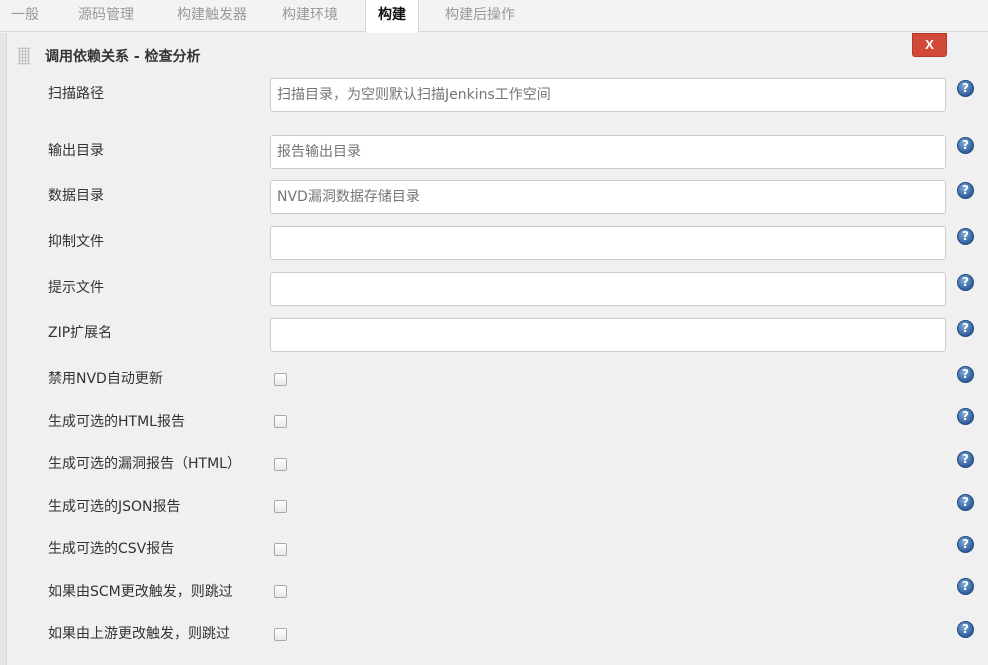 Image resolution: width=988 pixels, height=665 pixels. Describe the element at coordinates (280, 634) in the screenshot. I see `skip-on-upstream-checkbox` at that location.